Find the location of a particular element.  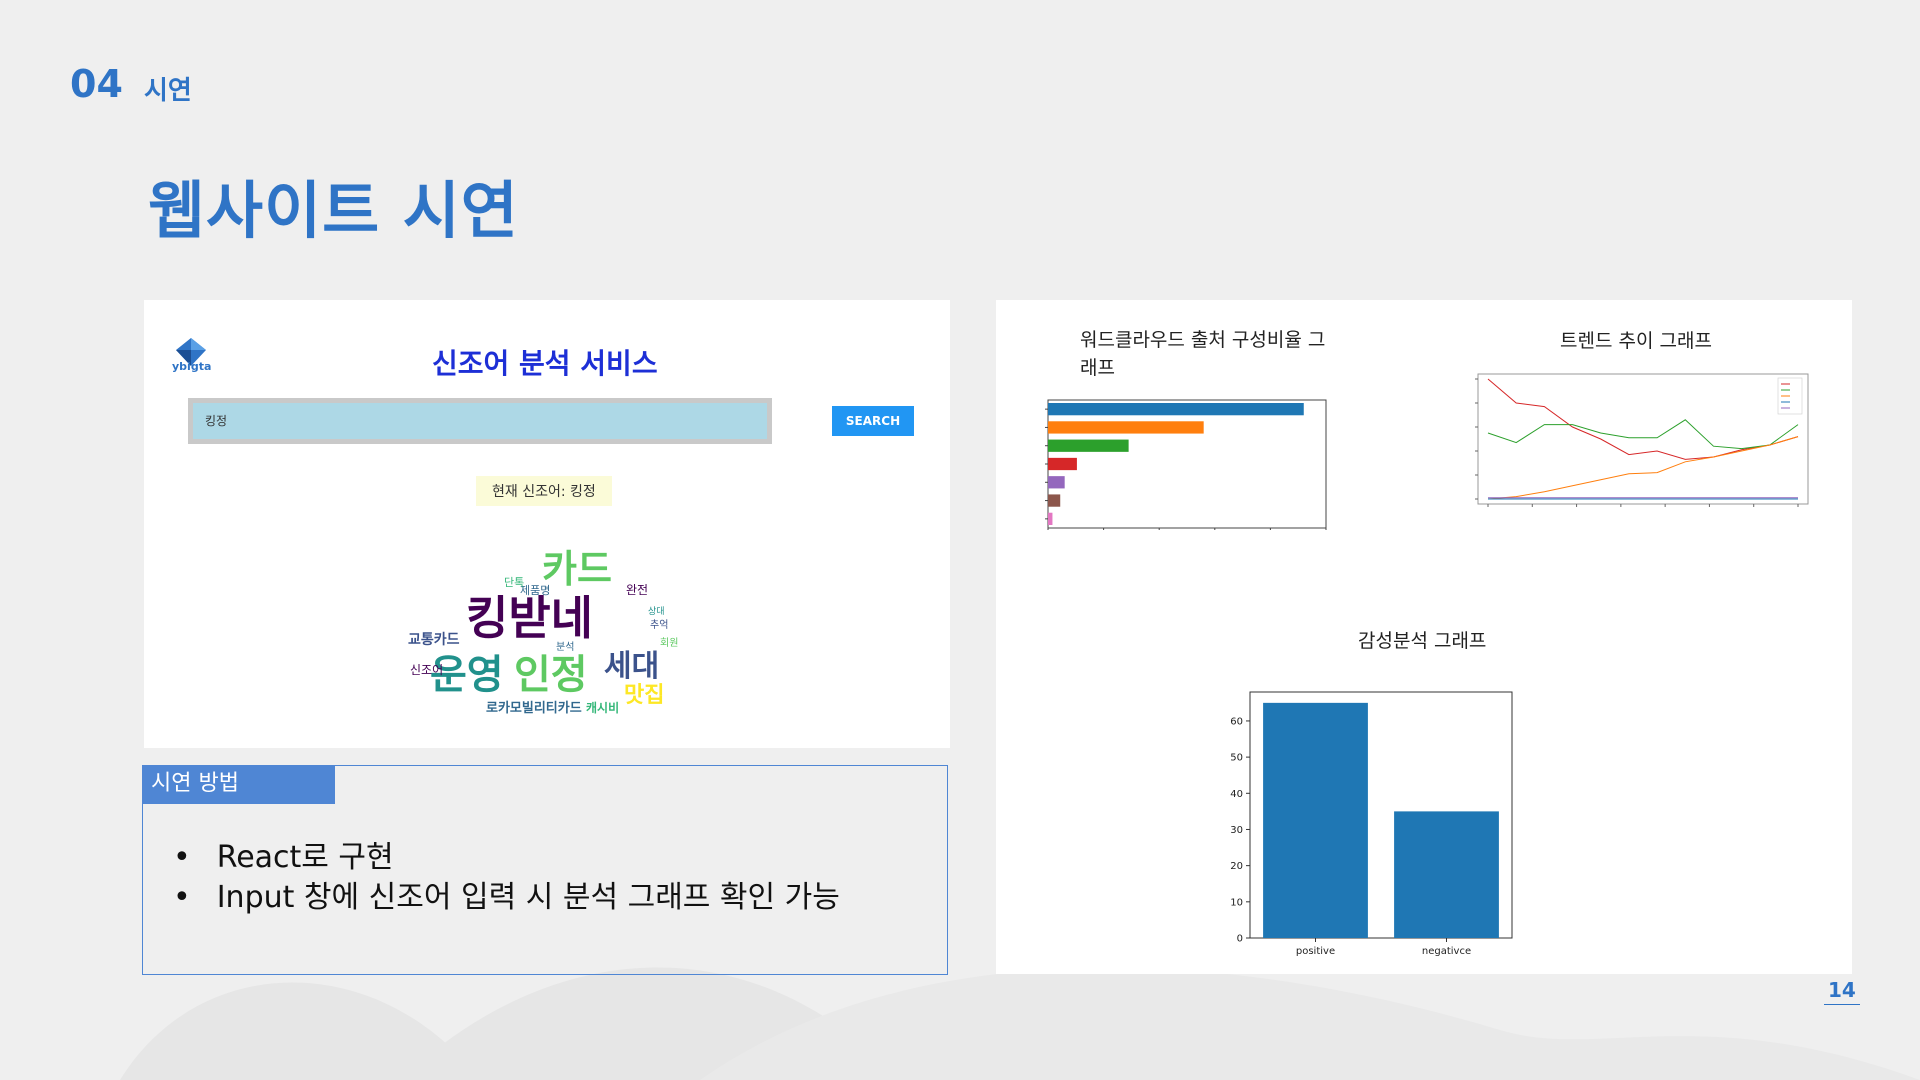

source-ratio-chart is located at coordinates (1186, 464).